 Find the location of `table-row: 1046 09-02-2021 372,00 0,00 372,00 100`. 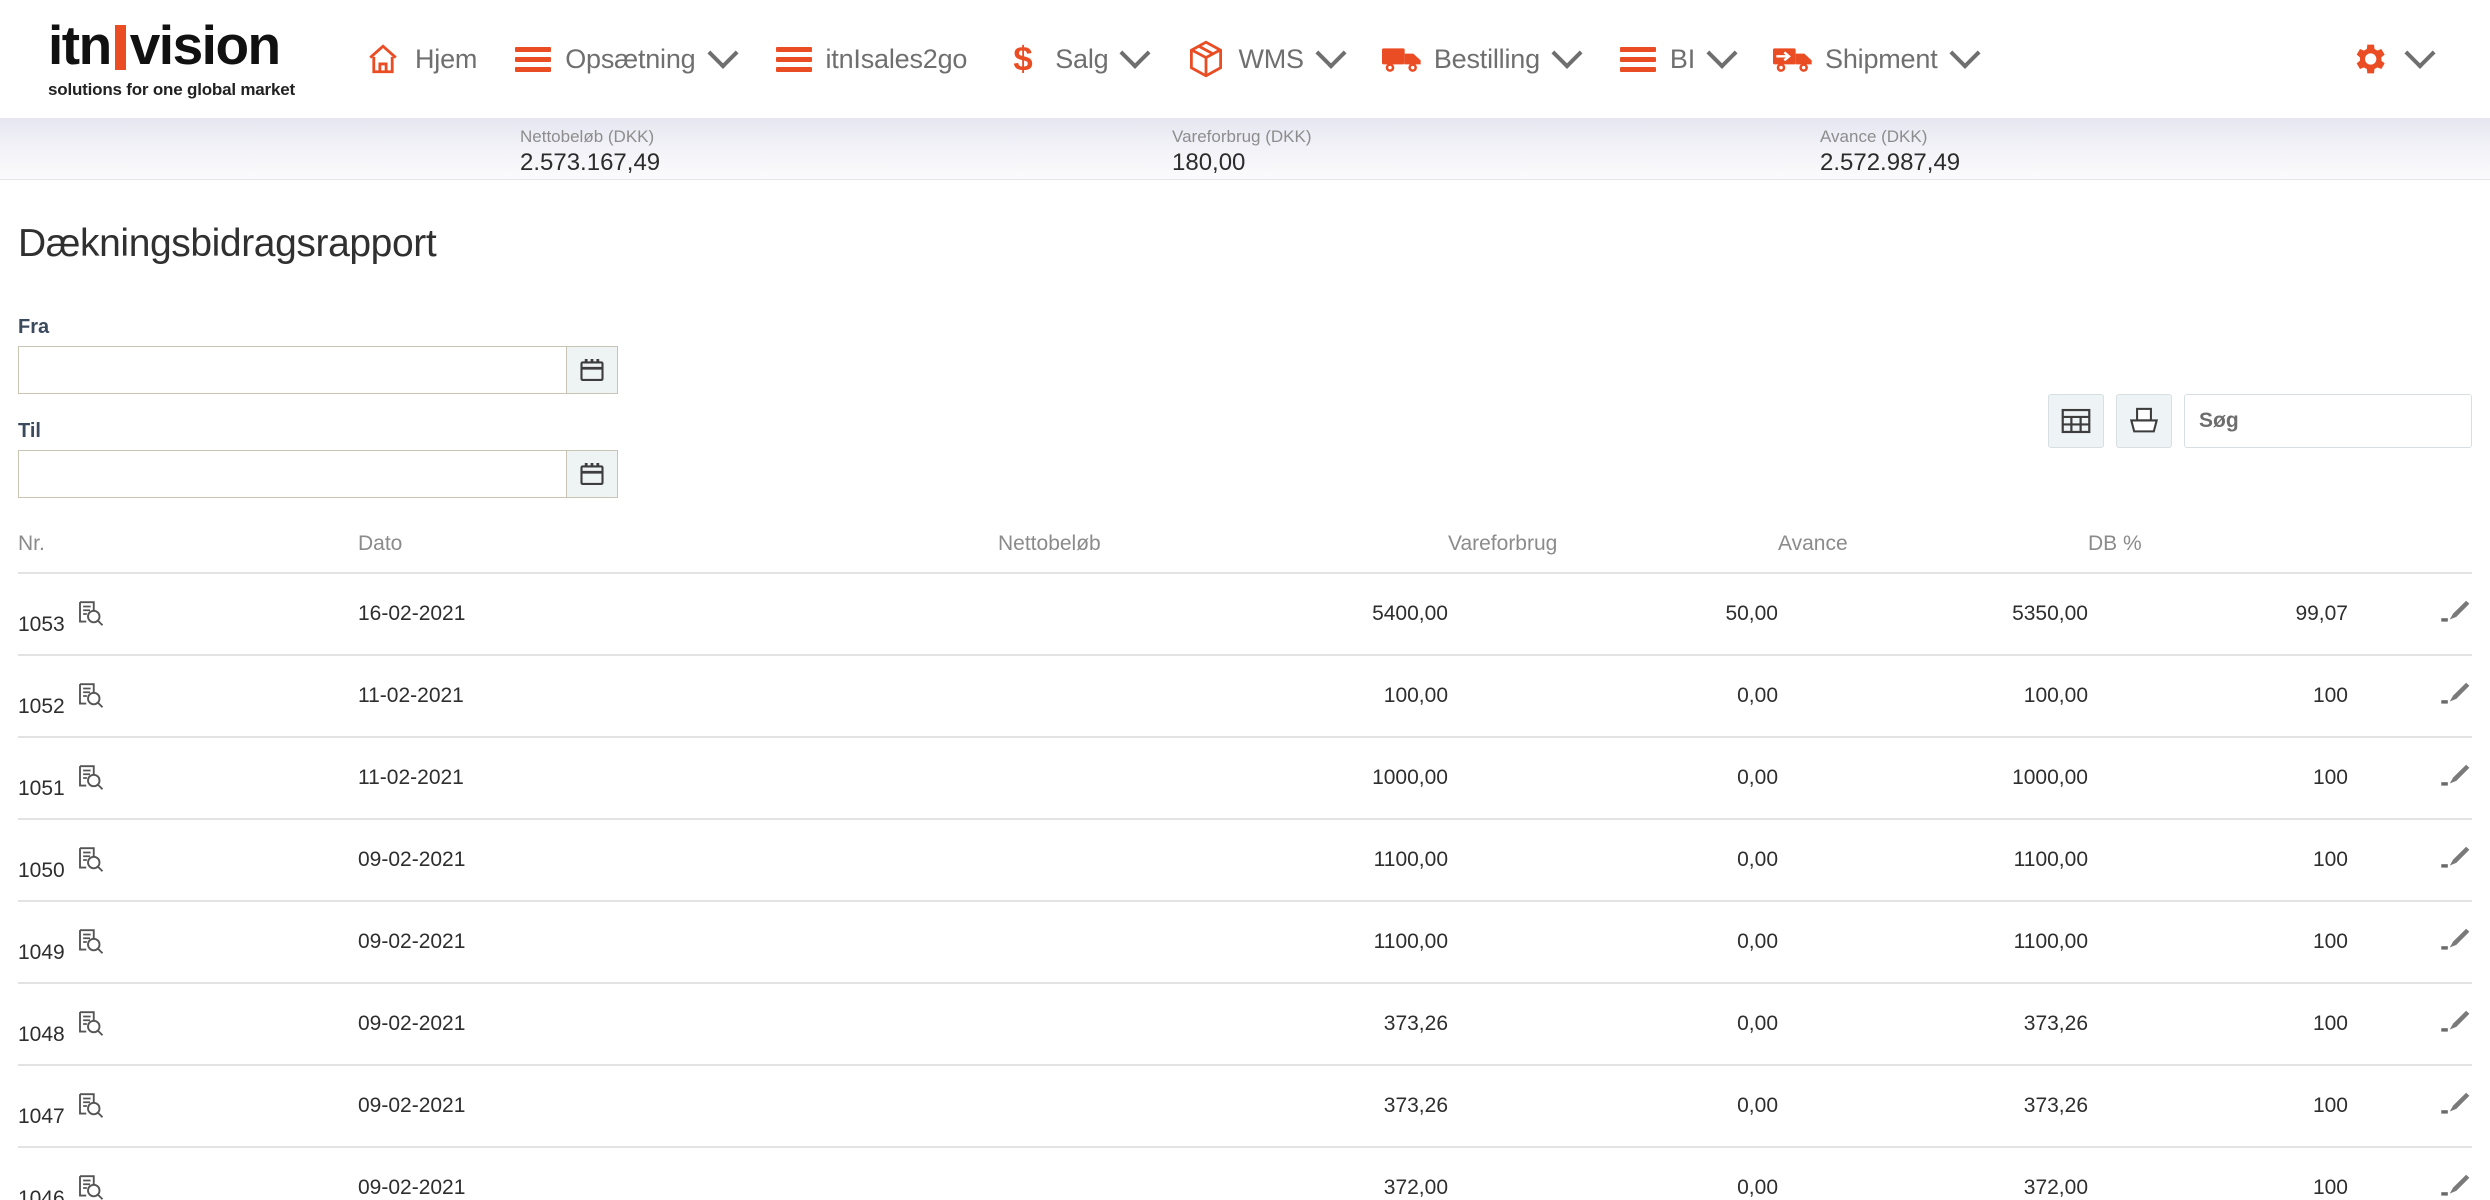

table-row: 1046 09-02-2021 372,00 0,00 372,00 100 is located at coordinates (1245, 1173).